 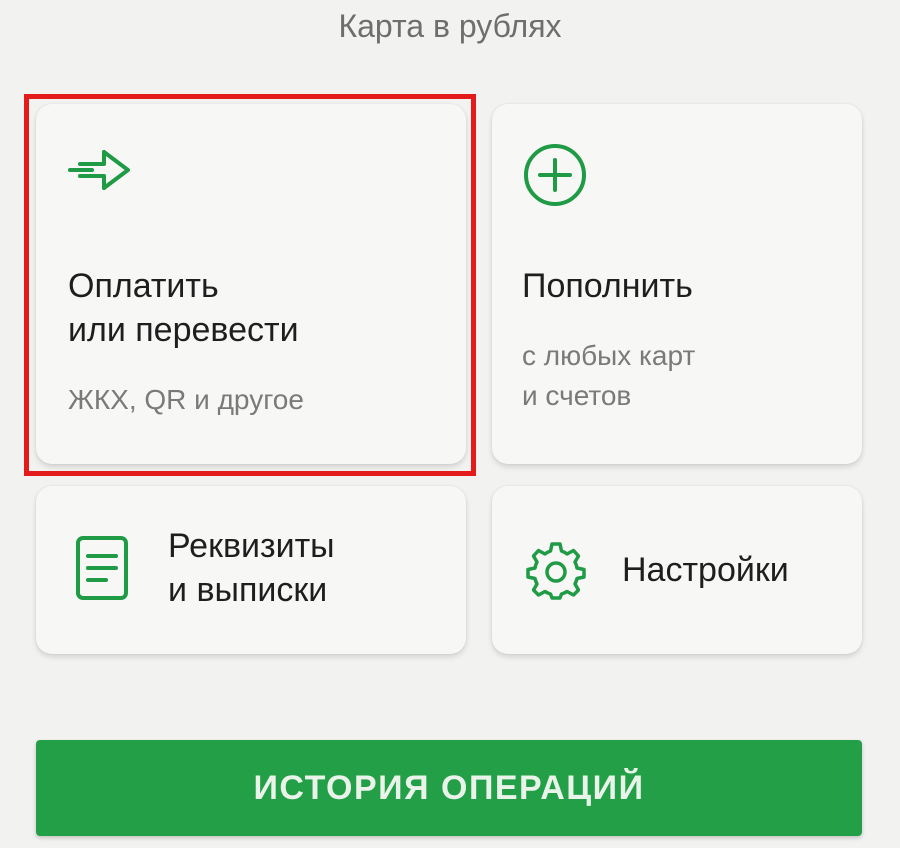 What do you see at coordinates (555, 175) in the screenshot?
I see `plus-circle-icon` at bounding box center [555, 175].